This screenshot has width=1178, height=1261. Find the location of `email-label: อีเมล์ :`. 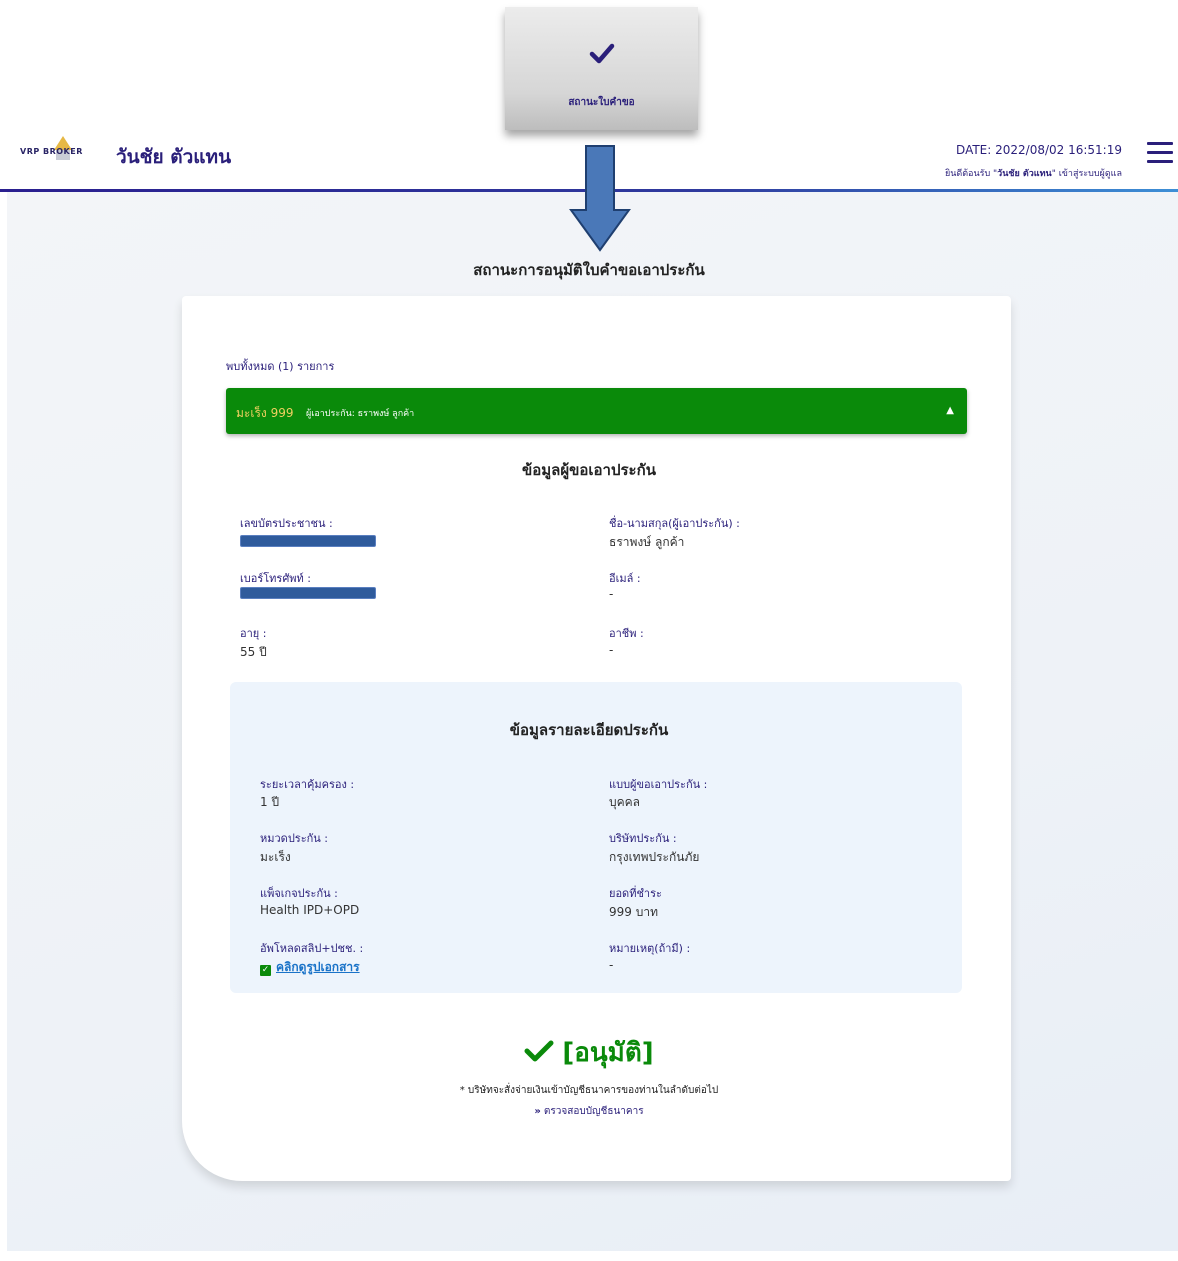

email-label: อีเมล์ : is located at coordinates (625, 578).